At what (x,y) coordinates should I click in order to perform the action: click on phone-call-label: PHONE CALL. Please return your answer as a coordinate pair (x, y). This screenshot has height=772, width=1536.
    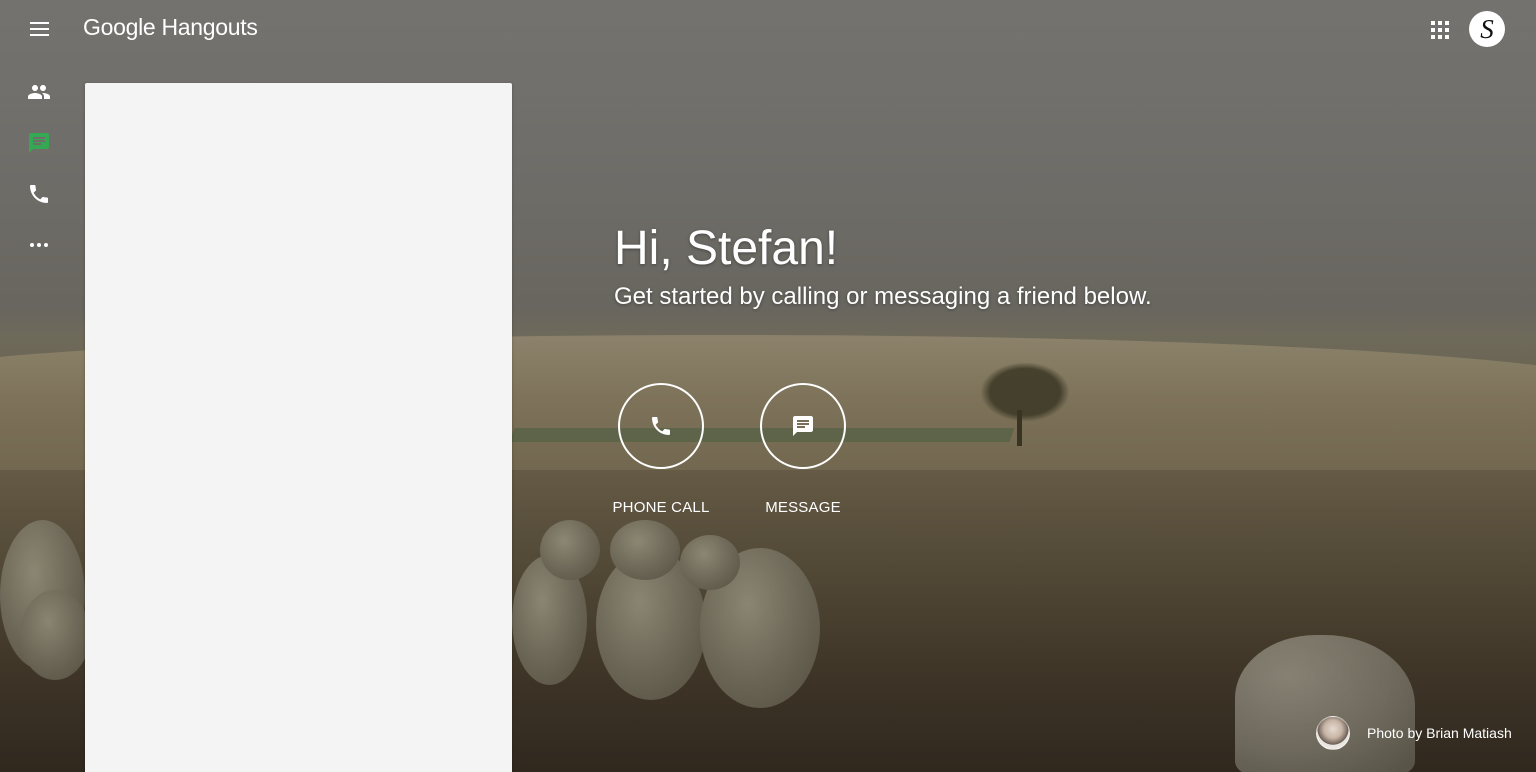
    Looking at the image, I should click on (661, 507).